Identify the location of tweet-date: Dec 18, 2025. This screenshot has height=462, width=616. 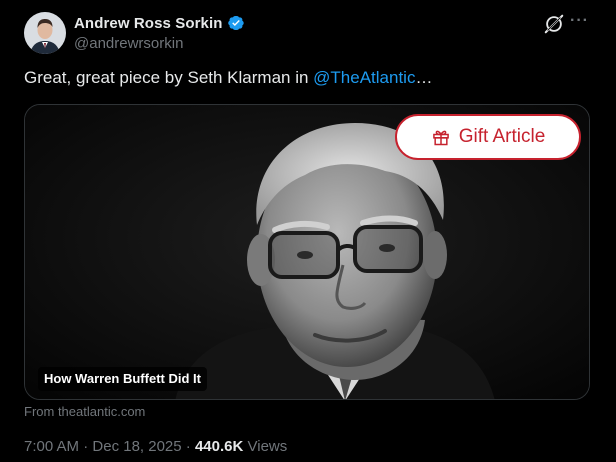
(136, 446).